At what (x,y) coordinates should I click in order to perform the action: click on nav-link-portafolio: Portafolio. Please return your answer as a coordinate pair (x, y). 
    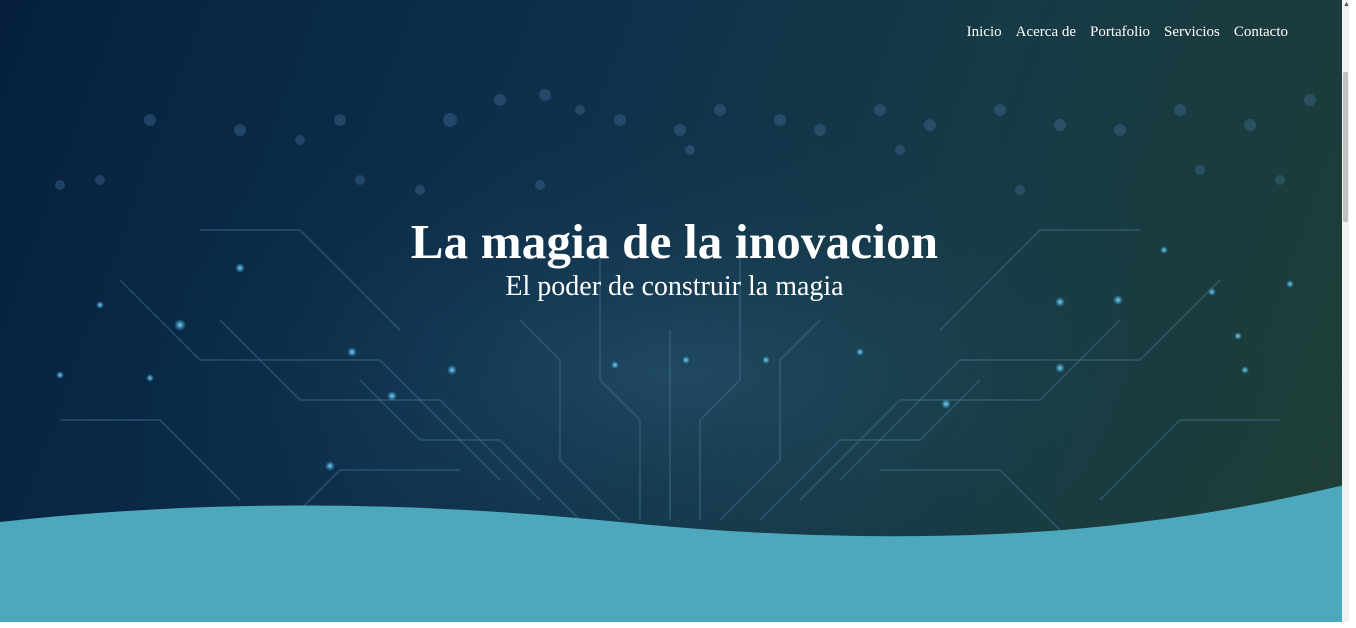
    Looking at the image, I should click on (1120, 32).